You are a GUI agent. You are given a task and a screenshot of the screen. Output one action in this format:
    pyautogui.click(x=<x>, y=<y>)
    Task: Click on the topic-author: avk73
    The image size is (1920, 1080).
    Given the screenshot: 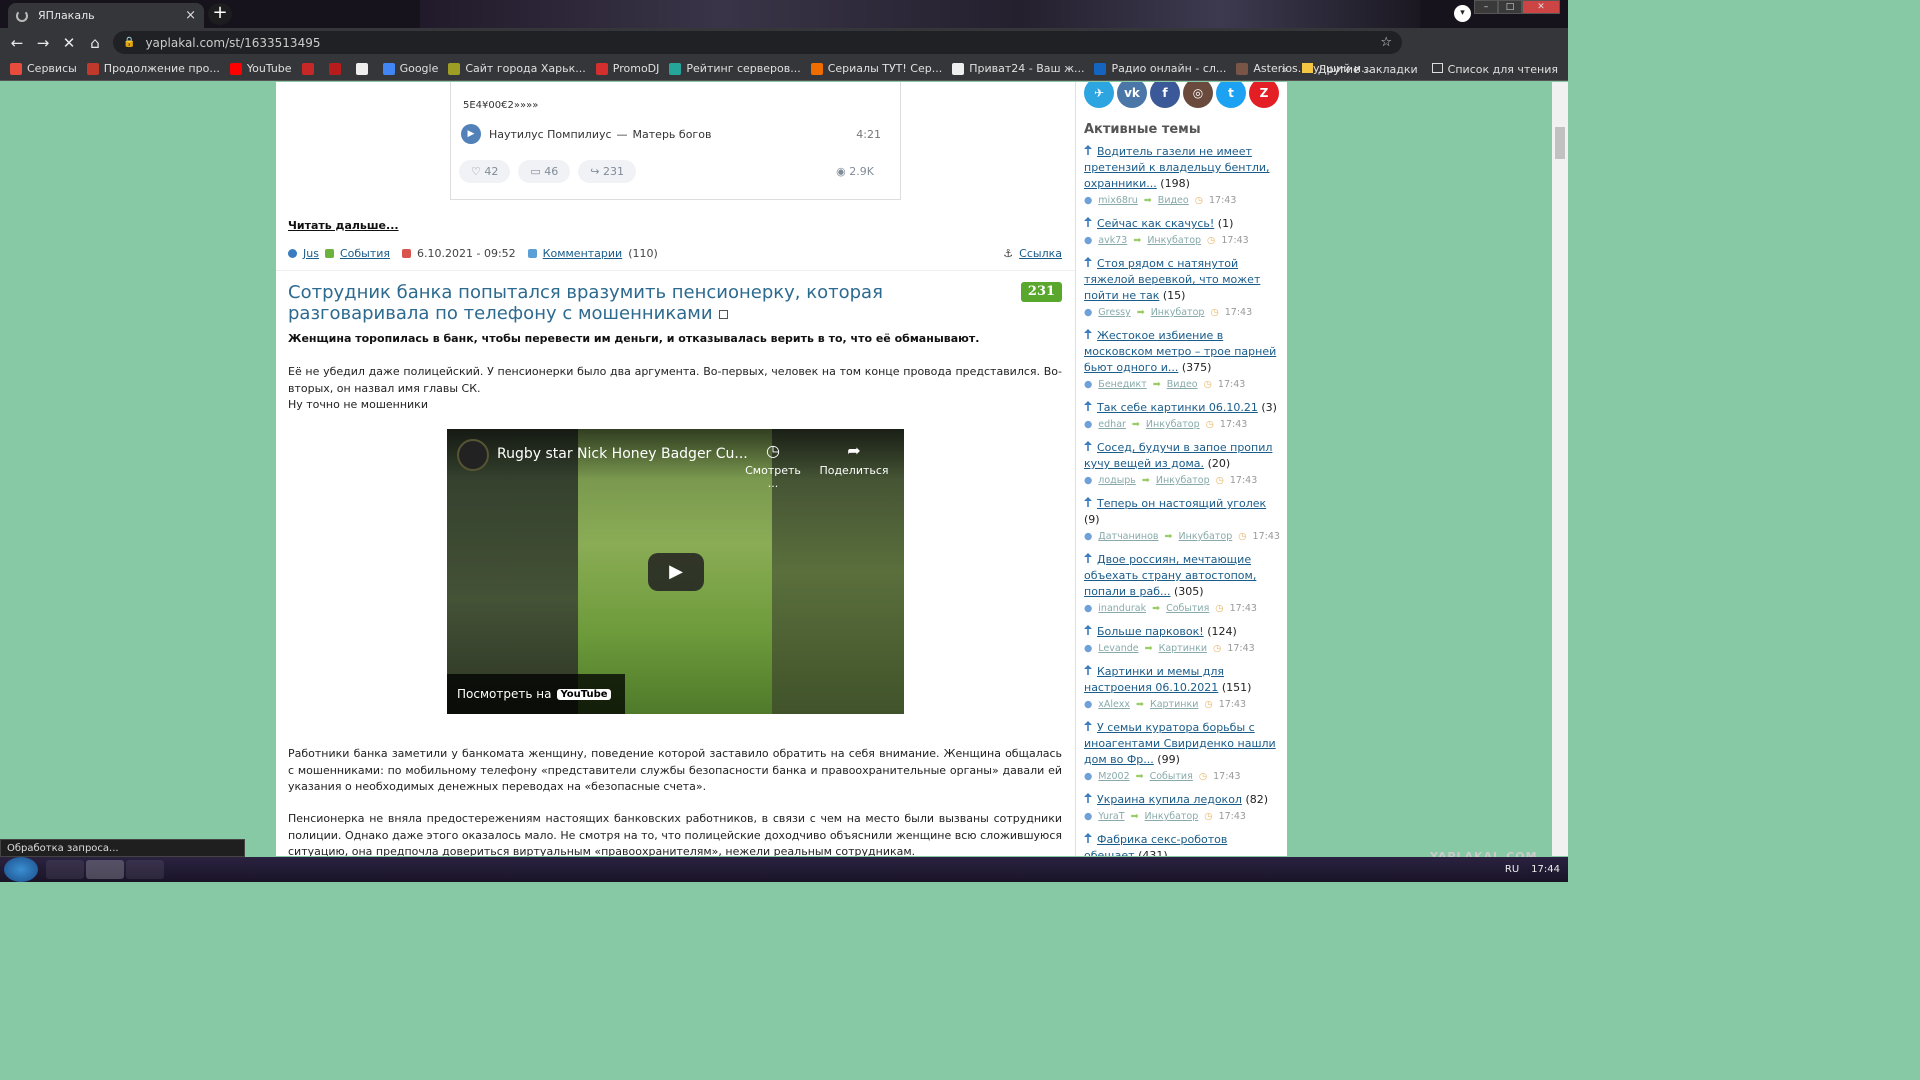 What is the action you would take?
    pyautogui.click(x=1112, y=240)
    